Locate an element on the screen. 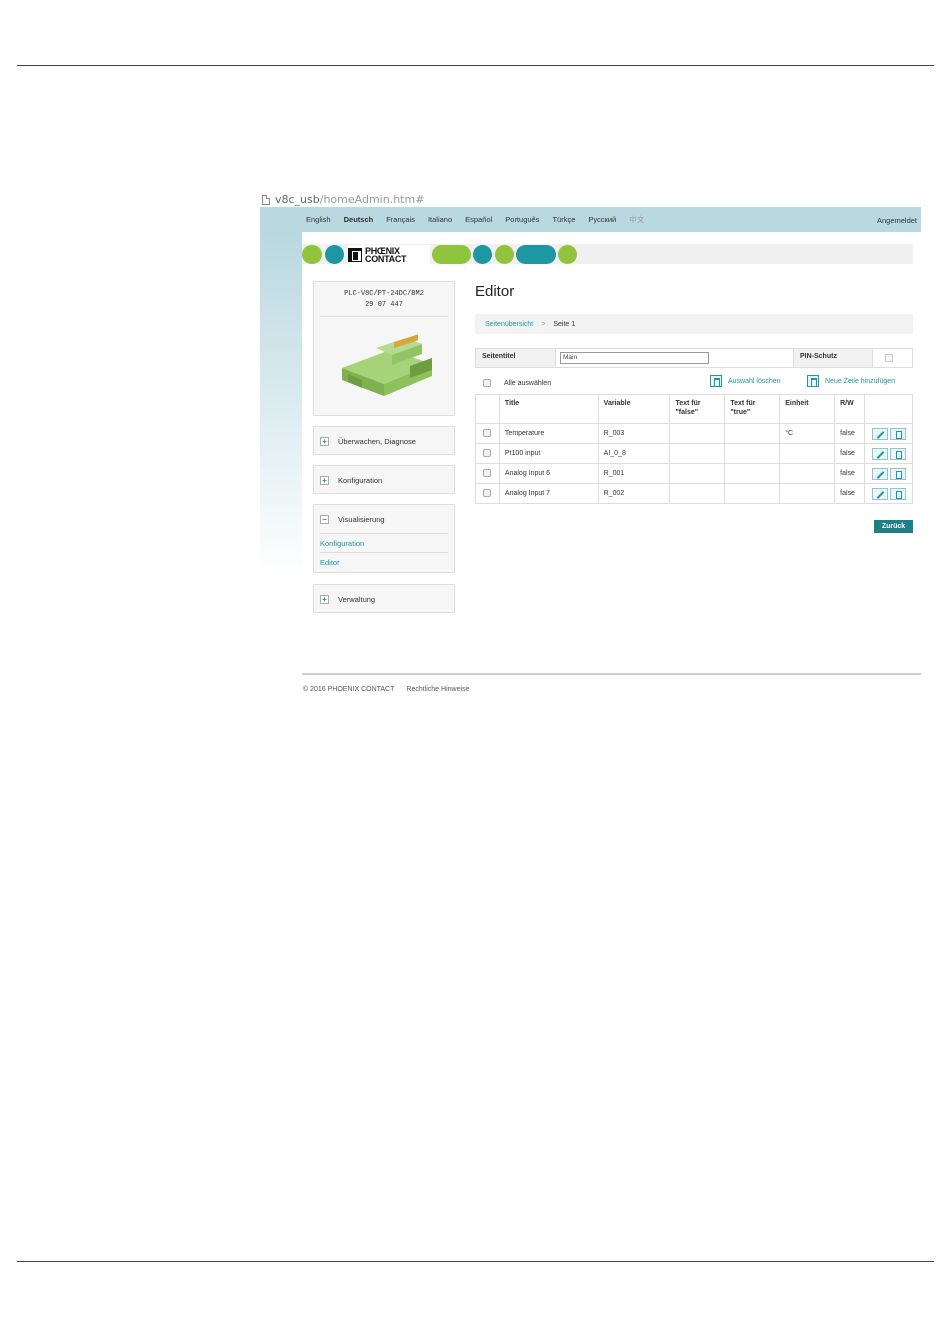 Image resolution: width=950 pixels, height=1322 pixels. delete-selection-button: Auswahl löschen is located at coordinates (745, 381).